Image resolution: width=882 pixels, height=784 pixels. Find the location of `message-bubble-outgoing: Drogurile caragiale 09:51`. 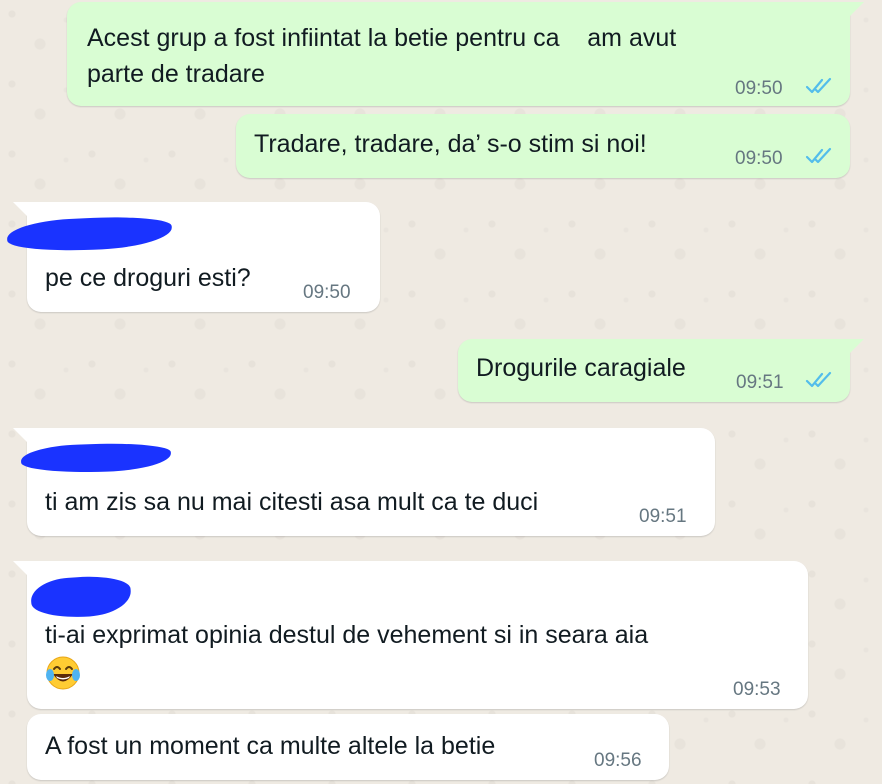

message-bubble-outgoing: Drogurile caragiale 09:51 is located at coordinates (661, 370).